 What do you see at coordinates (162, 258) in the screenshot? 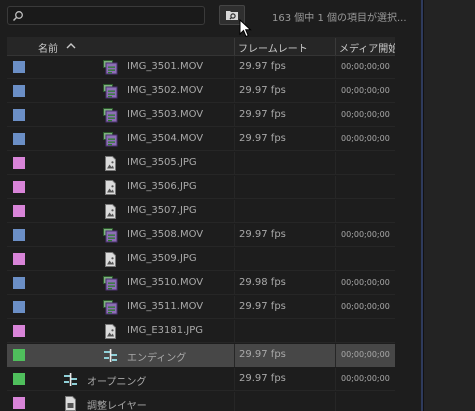
I see `item-name: IMG_3509.JPG` at bounding box center [162, 258].